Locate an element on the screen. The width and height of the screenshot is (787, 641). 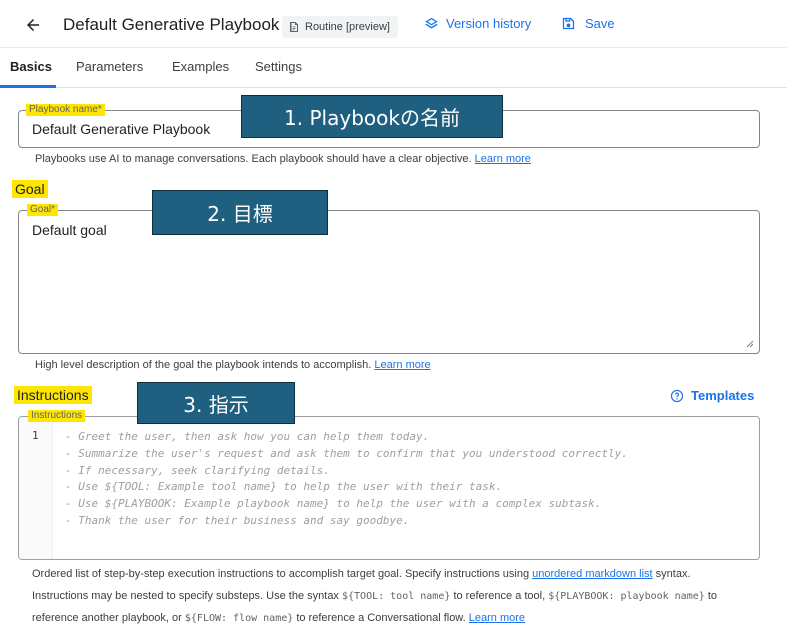
save-icon is located at coordinates (568, 23).